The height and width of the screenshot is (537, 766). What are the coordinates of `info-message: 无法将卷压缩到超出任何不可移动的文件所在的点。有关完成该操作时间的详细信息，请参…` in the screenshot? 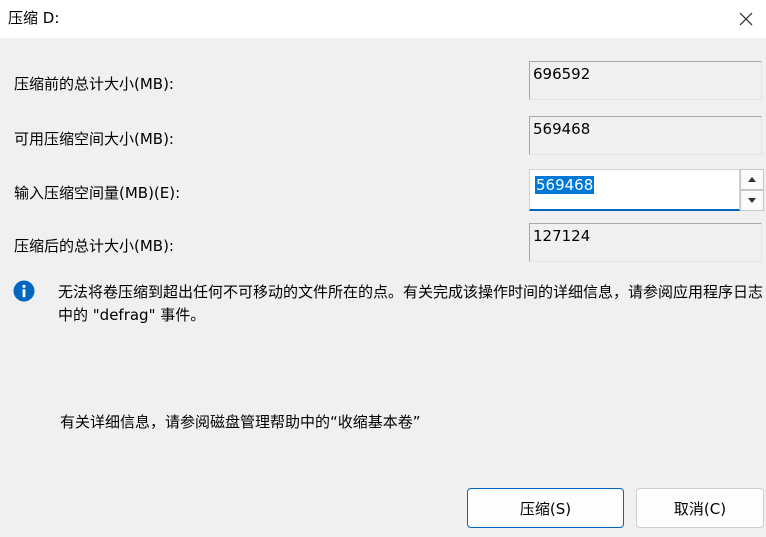 It's located at (411, 303).